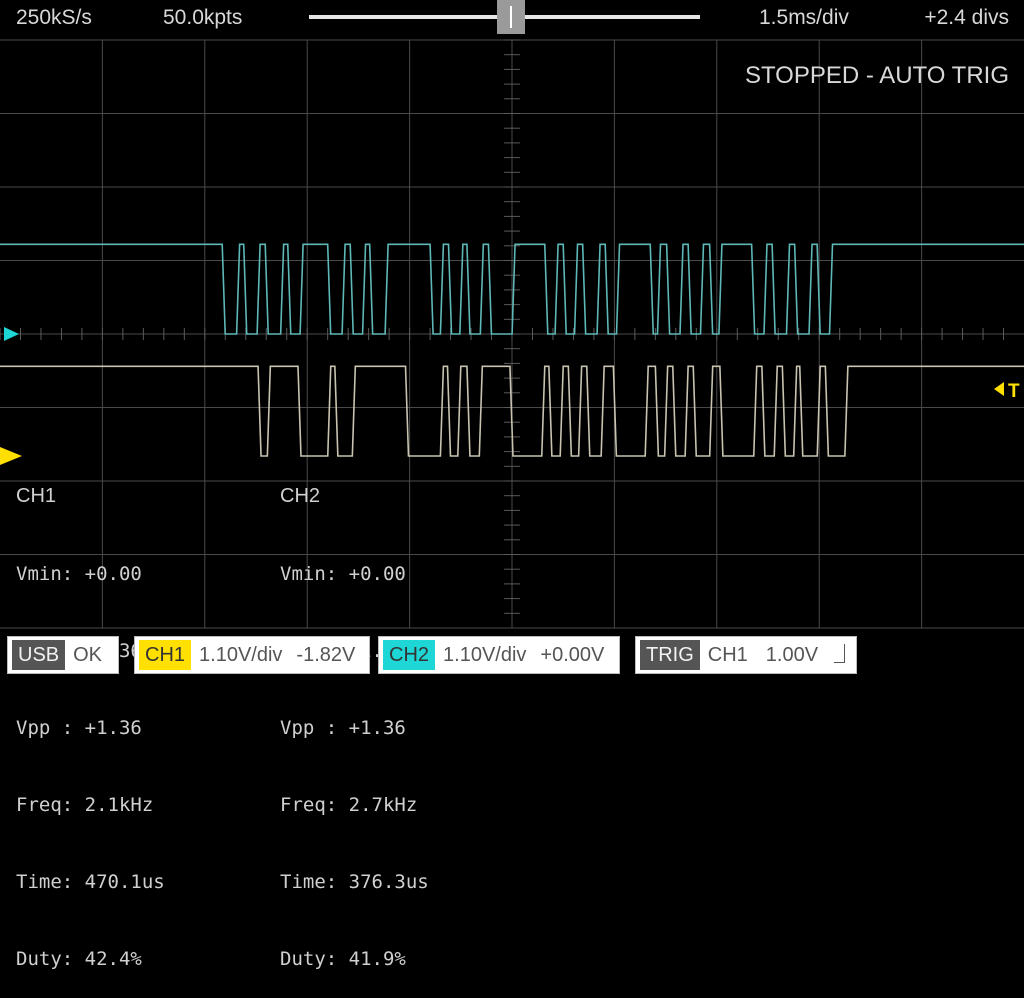 The width and height of the screenshot is (1024, 998). Describe the element at coordinates (999, 389) in the screenshot. I see `trigger-level-arrow-icon` at that location.